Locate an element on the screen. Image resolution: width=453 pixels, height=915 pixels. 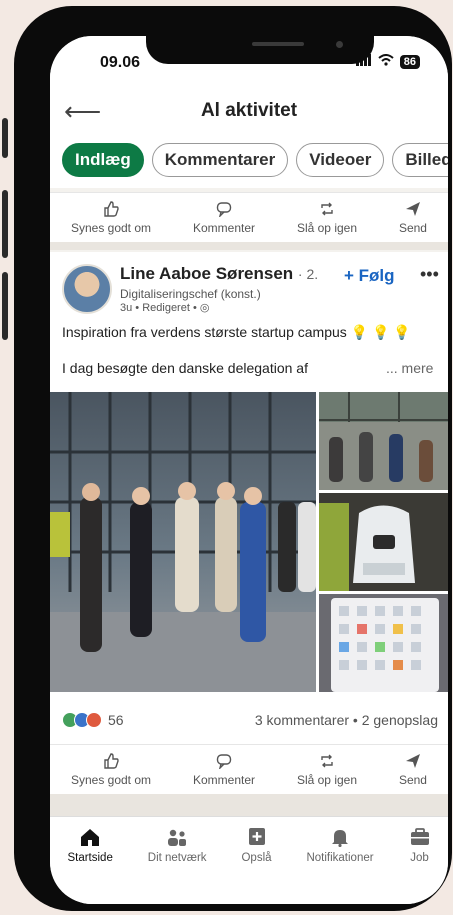
prev-post-action-bar: Synes godt om Kommenter Slå op igen Send is located at coordinates (249, 217).